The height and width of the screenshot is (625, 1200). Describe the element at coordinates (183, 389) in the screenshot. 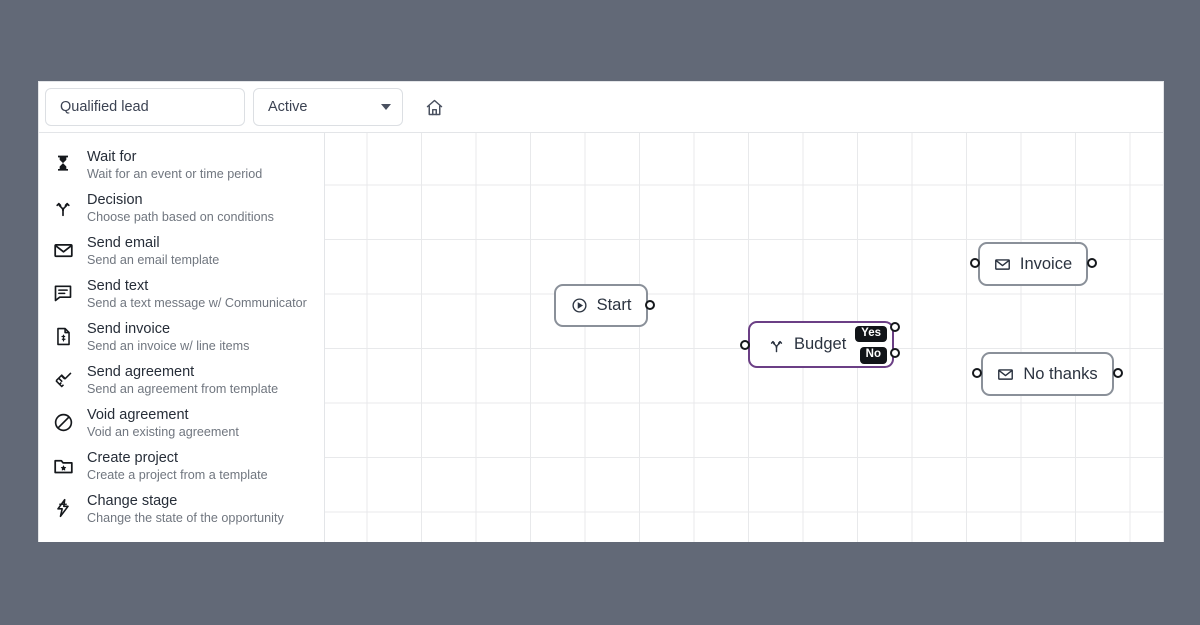

I see `sidebar-item-desc: Send an agreement from template` at that location.